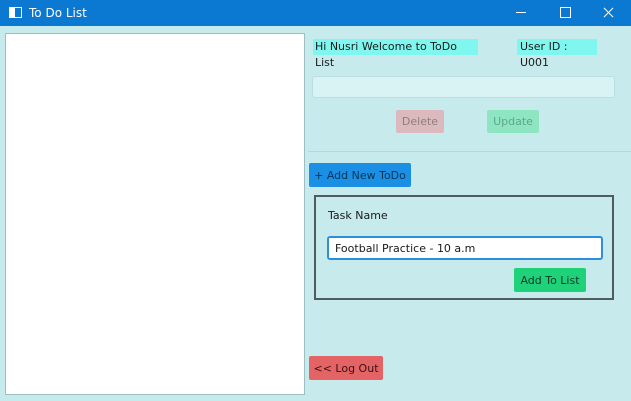 The width and height of the screenshot is (631, 401). What do you see at coordinates (58, 13) in the screenshot?
I see `window-title: To Do List` at bounding box center [58, 13].